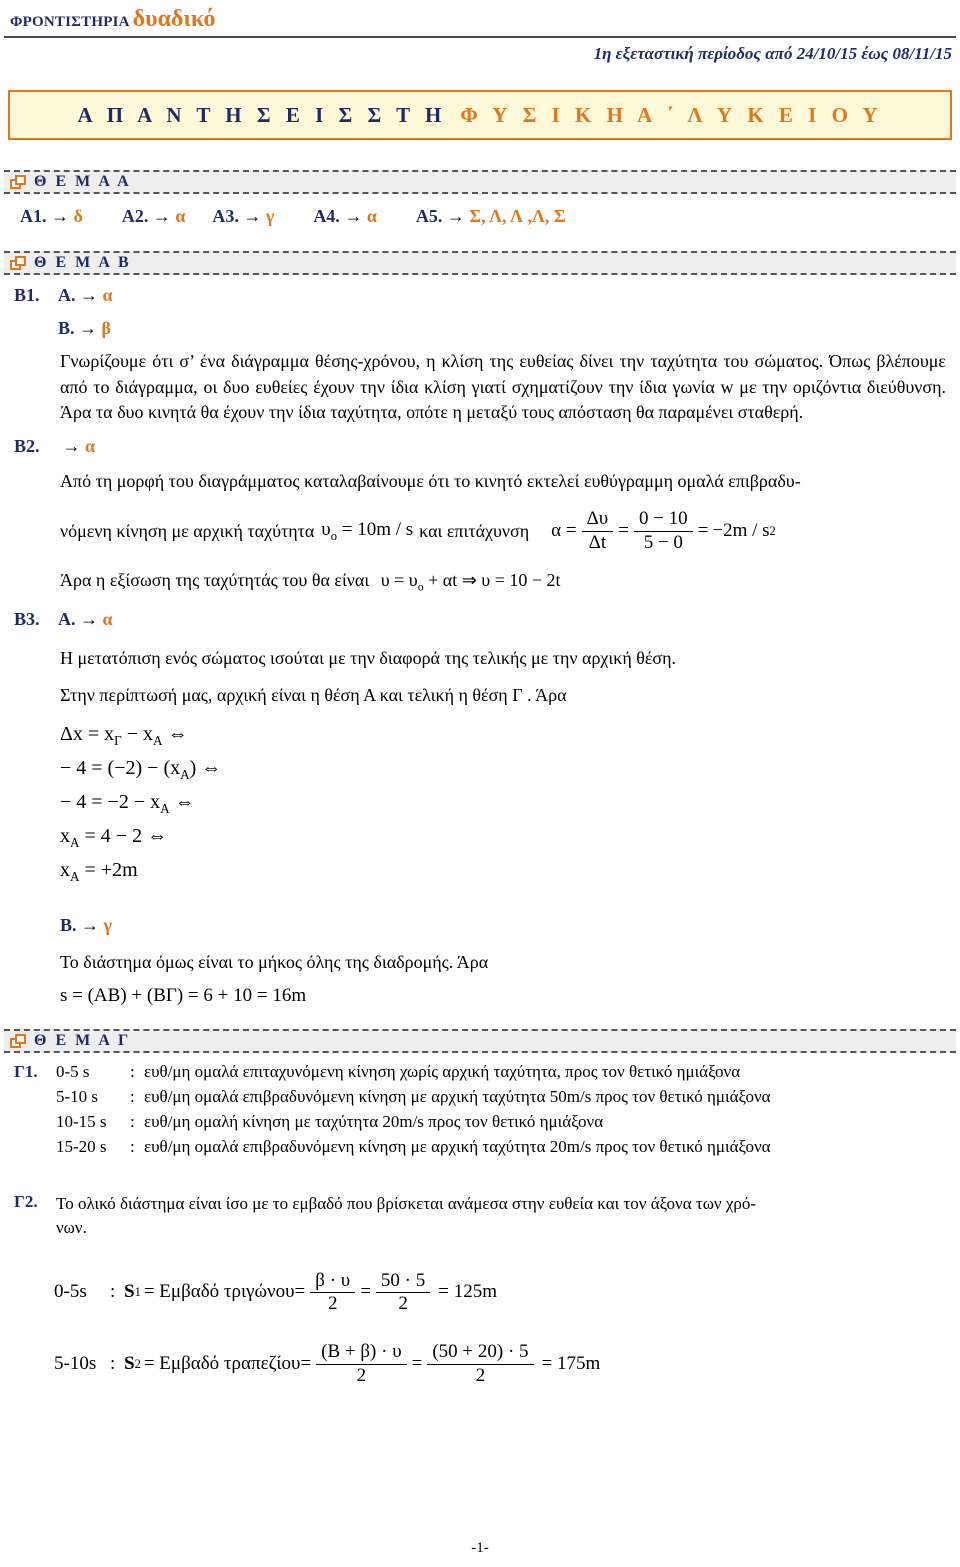 The image size is (960, 1567). I want to click on answer-g2-calc1-frac2-den: 2, so click(403, 1303).